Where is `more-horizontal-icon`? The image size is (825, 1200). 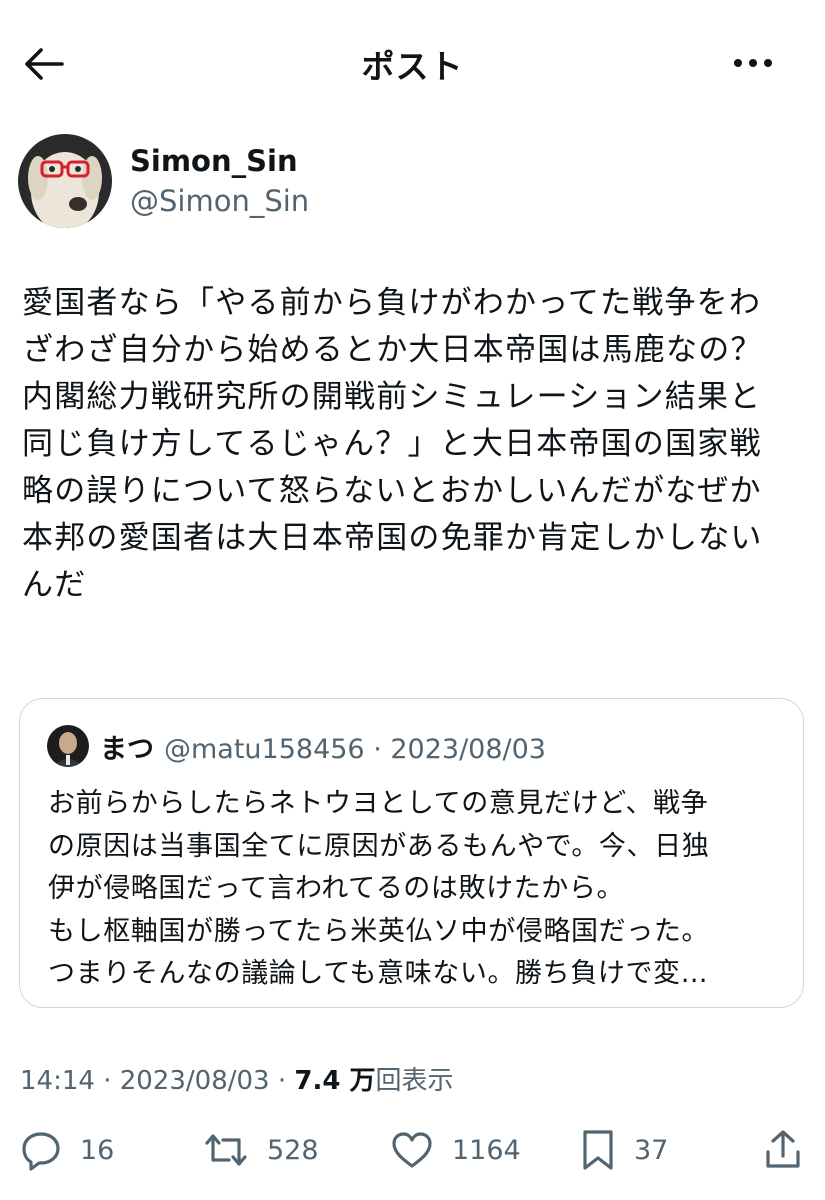
more-horizontal-icon is located at coordinates (738, 63).